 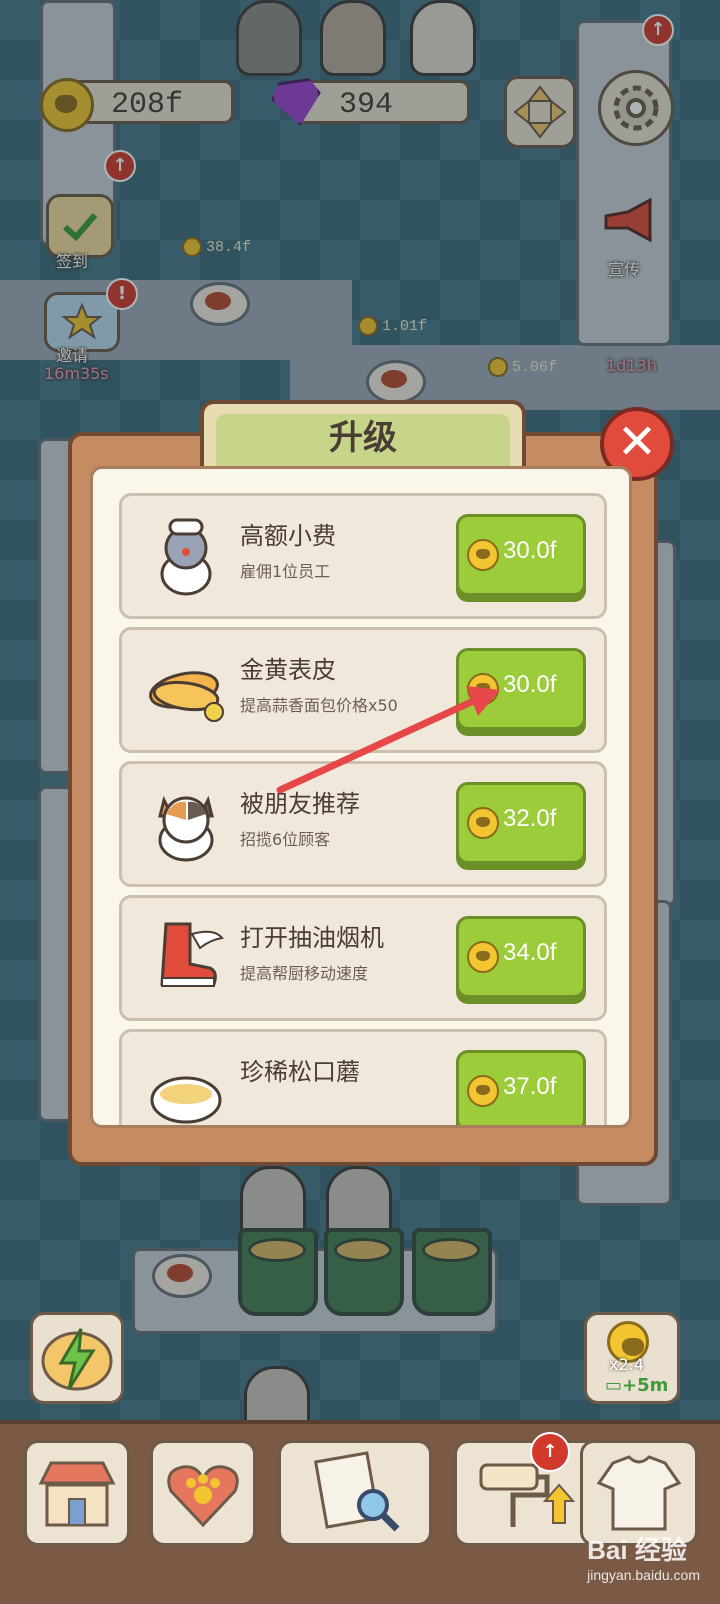 I want to click on income-boost-button: x2.4 ▭+5m, so click(x=632, y=1358).